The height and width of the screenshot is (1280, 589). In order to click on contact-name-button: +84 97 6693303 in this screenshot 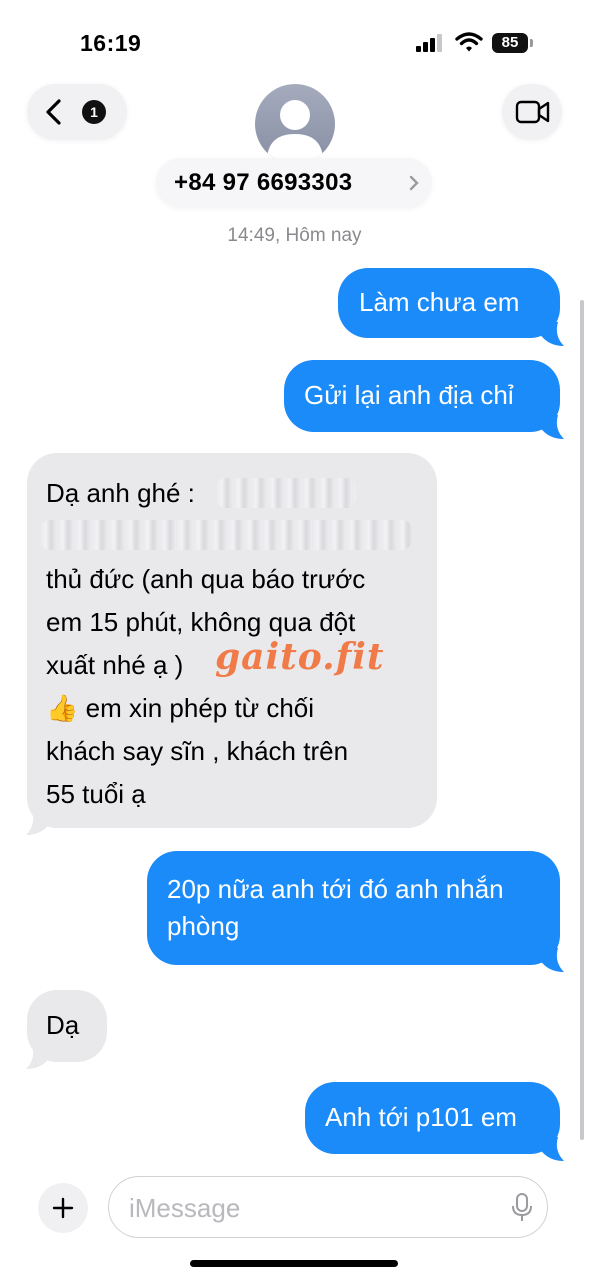, I will do `click(294, 183)`.